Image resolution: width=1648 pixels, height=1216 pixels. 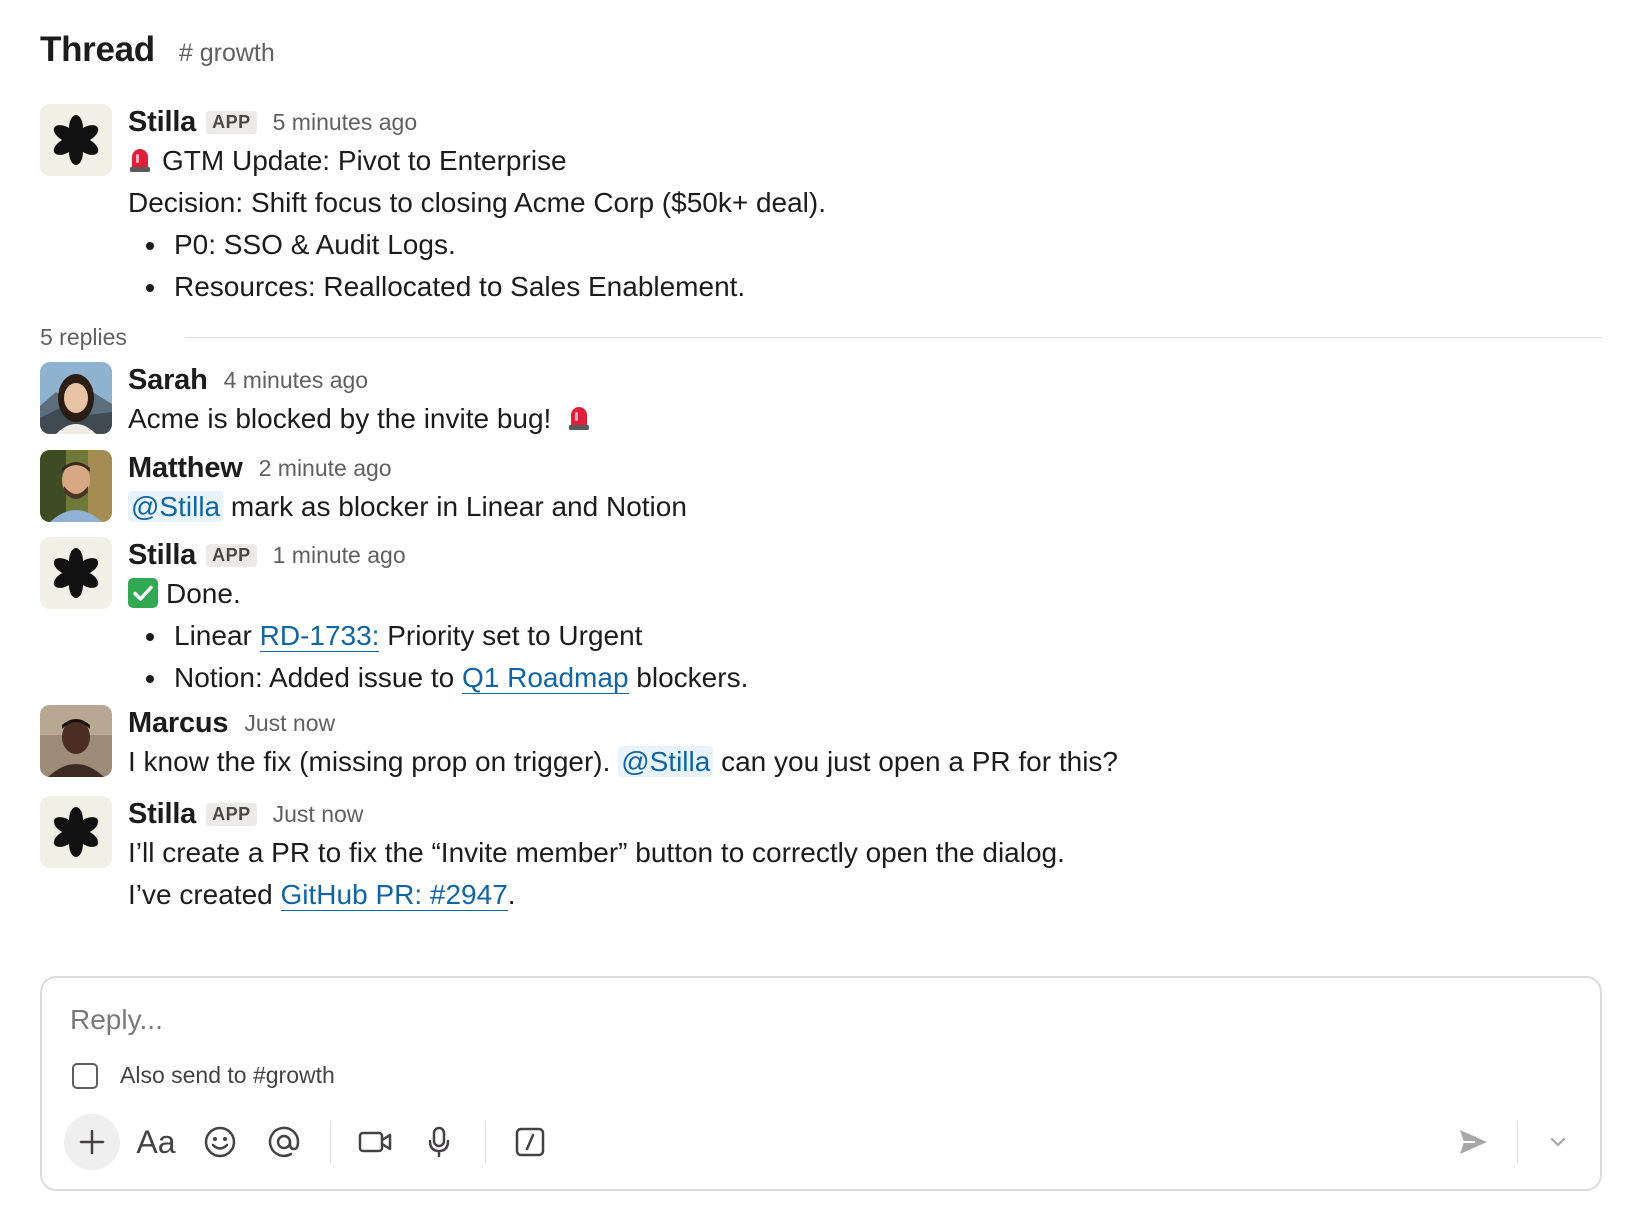 What do you see at coordinates (364, 160) in the screenshot?
I see `headline-text: GTM Update: Pivot to Enterprise` at bounding box center [364, 160].